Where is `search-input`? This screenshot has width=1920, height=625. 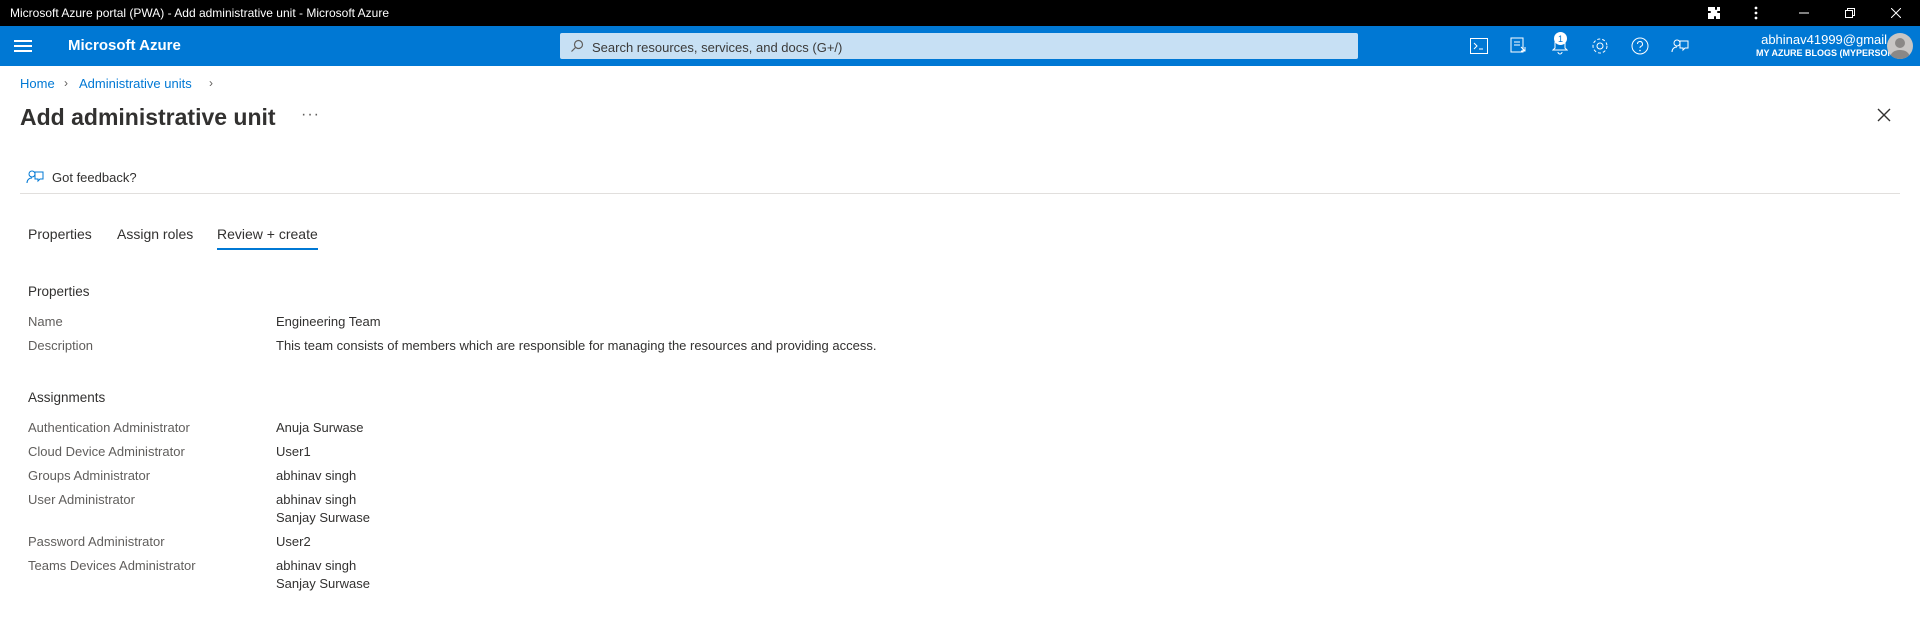 search-input is located at coordinates (967, 47).